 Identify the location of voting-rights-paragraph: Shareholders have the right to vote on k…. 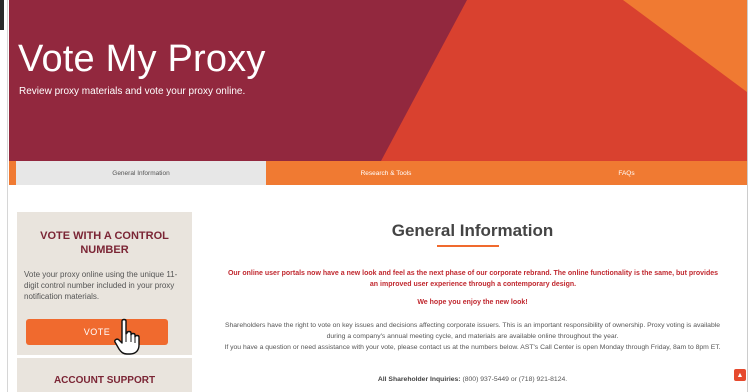
(472, 331).